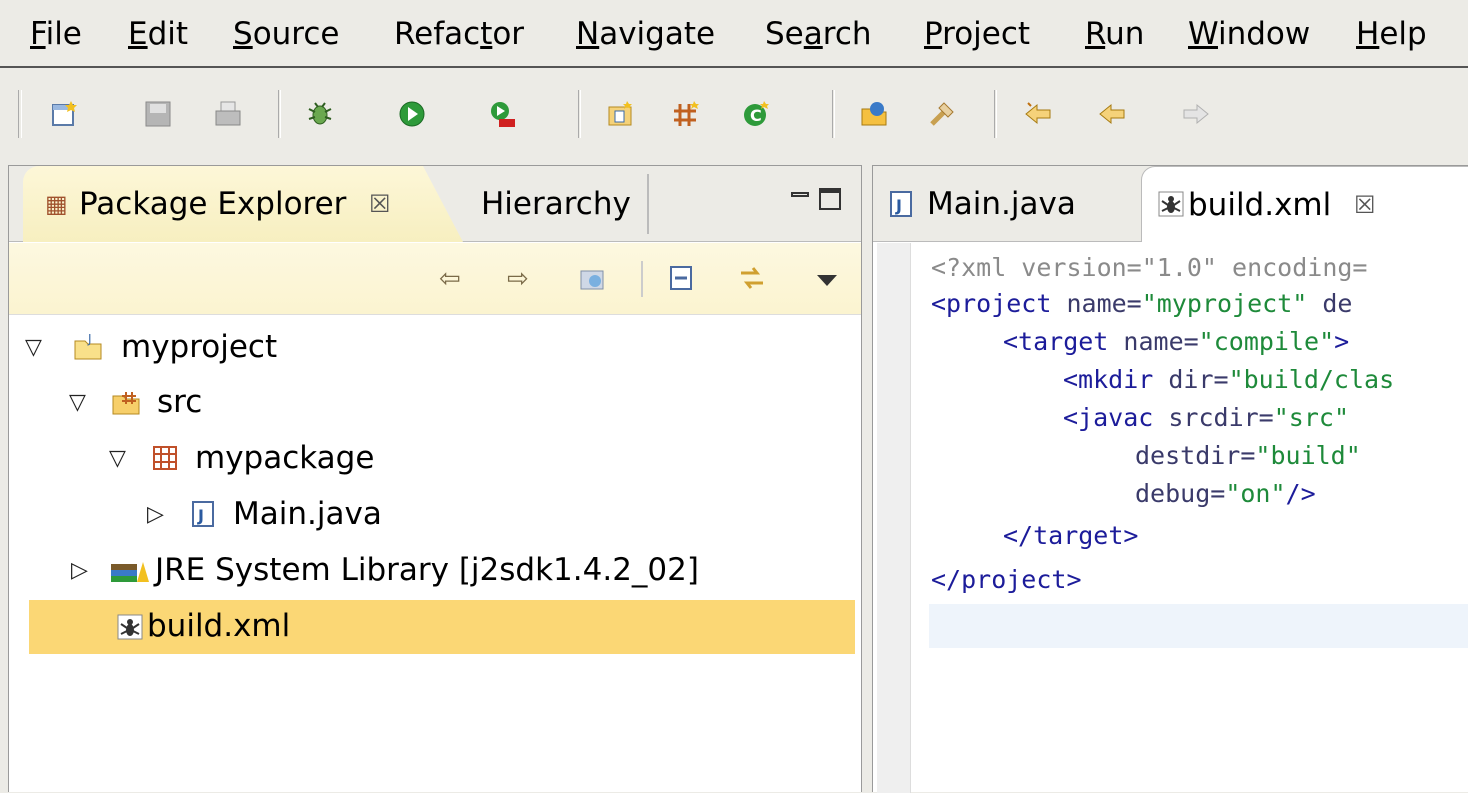  Describe the element at coordinates (1176, 342) in the screenshot. I see `code-line-3: <target name="compile">` at that location.